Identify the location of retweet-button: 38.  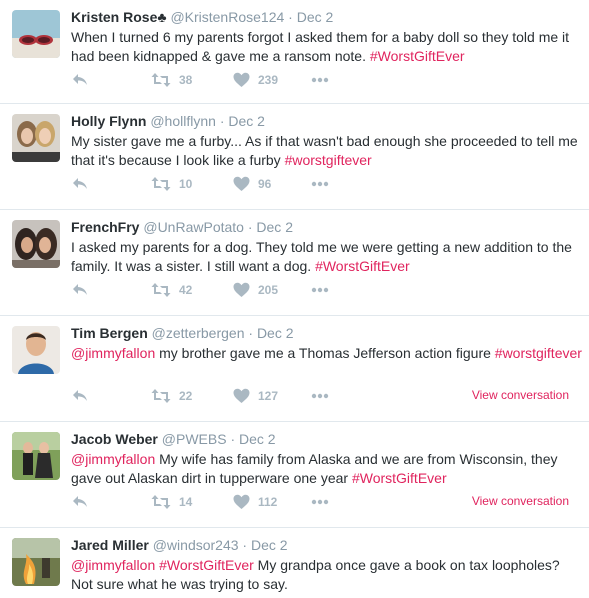
(171, 80).